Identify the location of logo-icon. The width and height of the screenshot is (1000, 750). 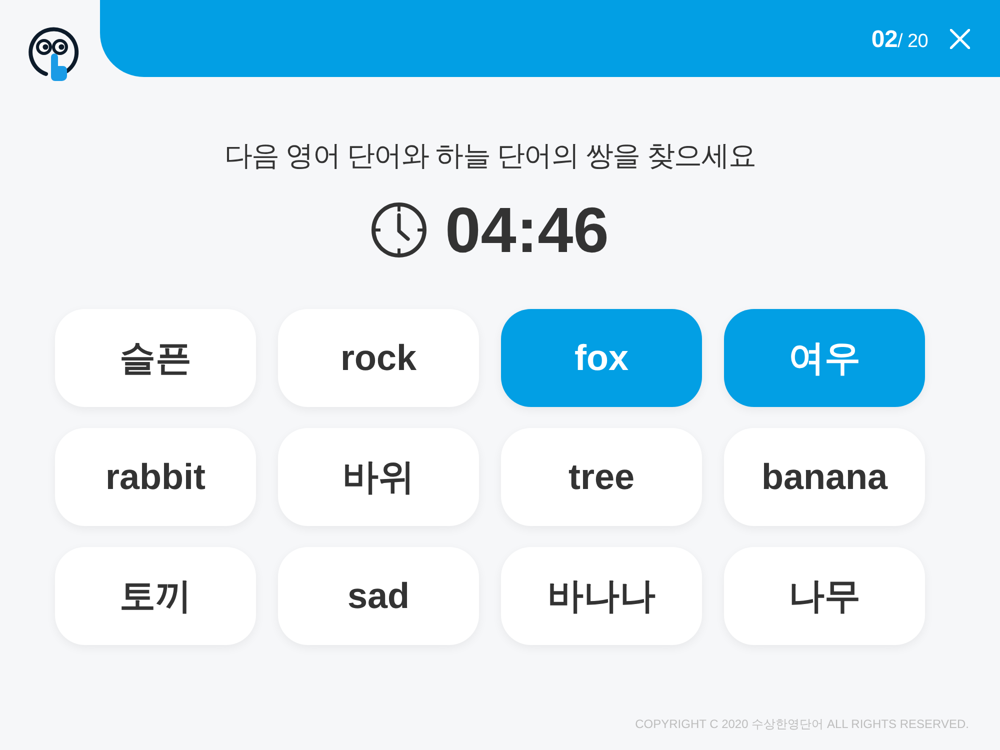
(53, 54).